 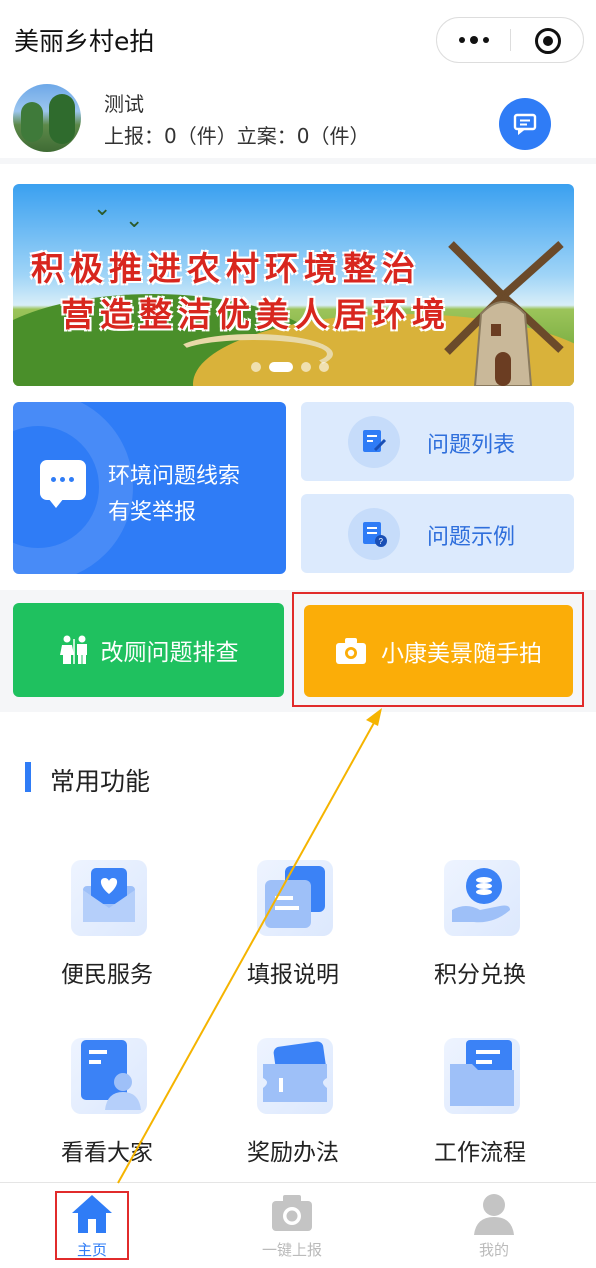 What do you see at coordinates (291, 1250) in the screenshot?
I see `tab-label: 一键上报` at bounding box center [291, 1250].